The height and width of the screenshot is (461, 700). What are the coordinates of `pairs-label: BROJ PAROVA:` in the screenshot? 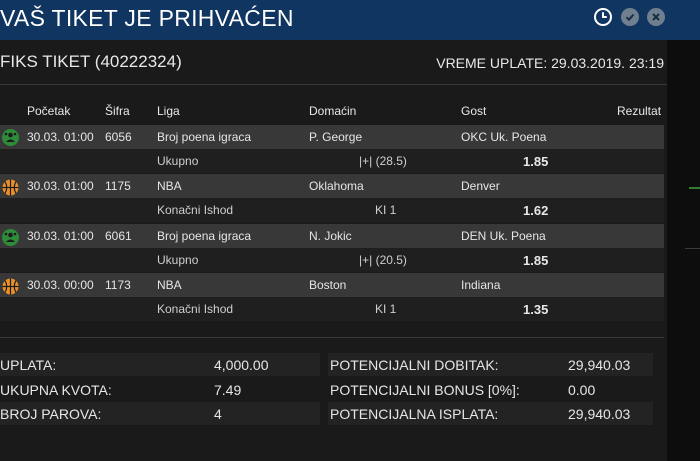 It's located at (51, 414).